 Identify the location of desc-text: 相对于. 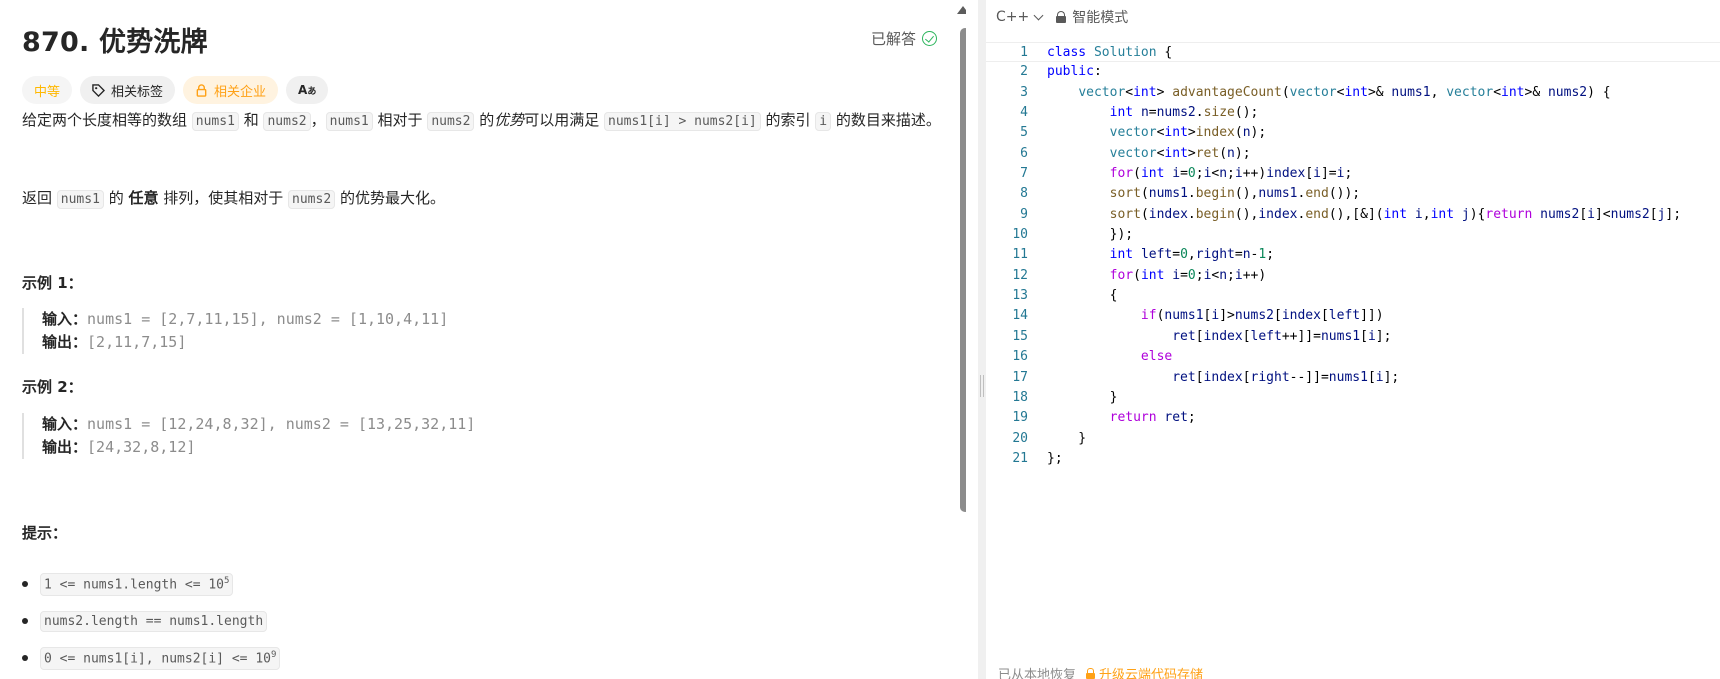
(400, 120).